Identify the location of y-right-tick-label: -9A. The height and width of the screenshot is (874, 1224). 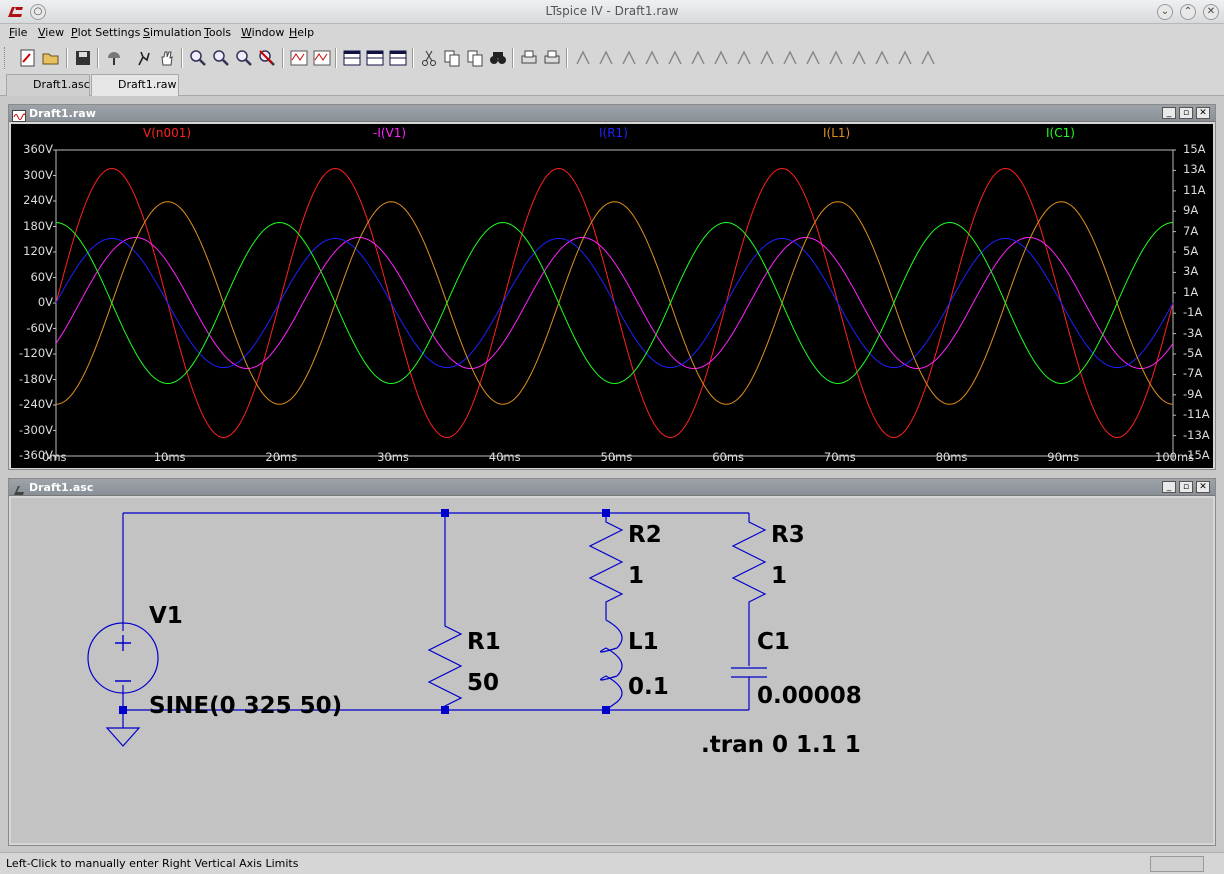
(1192, 394).